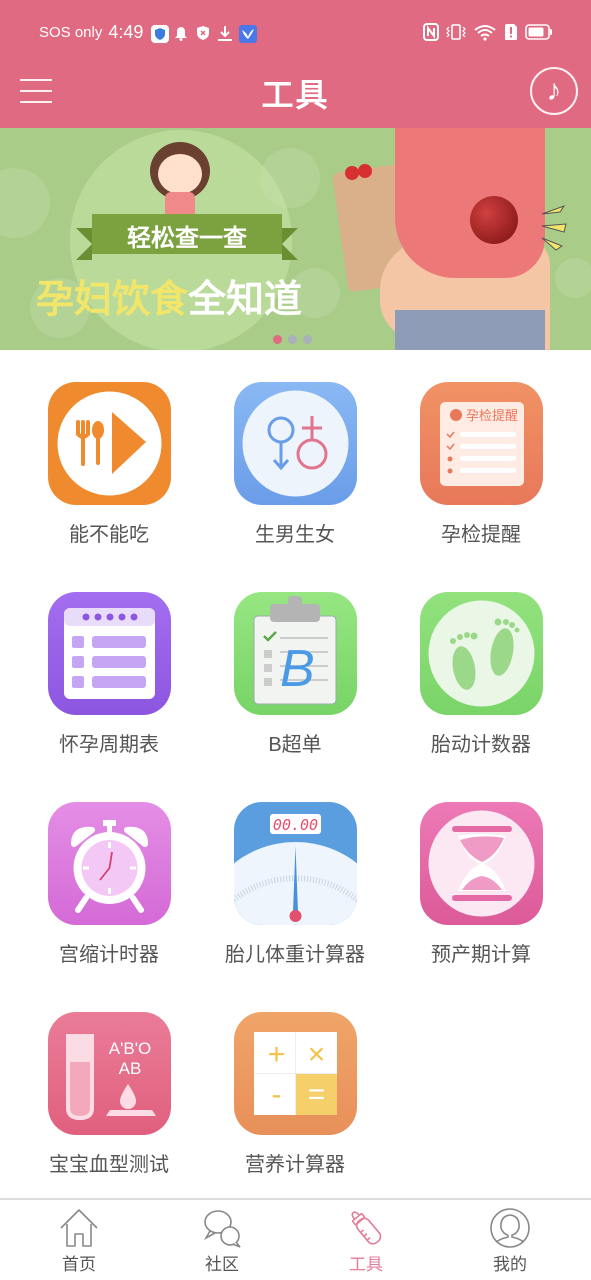 This screenshot has width=591, height=1280. I want to click on tool-label: 胎儿体重计算器, so click(295, 955).